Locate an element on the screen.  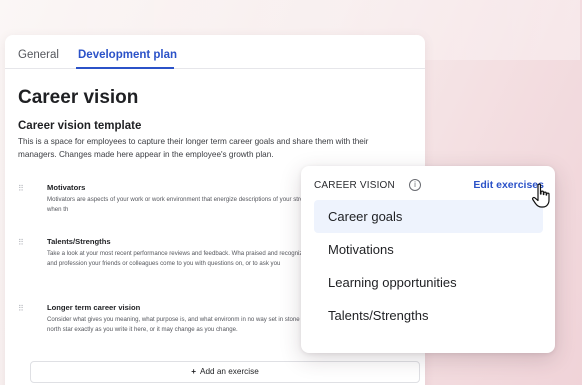
list-item-motivations: Motivations is located at coordinates (428, 249).